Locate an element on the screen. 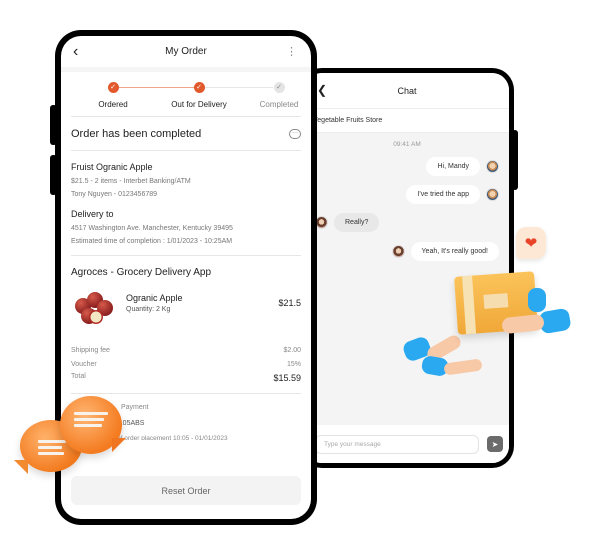  chat-title: Chat is located at coordinates (407, 90).